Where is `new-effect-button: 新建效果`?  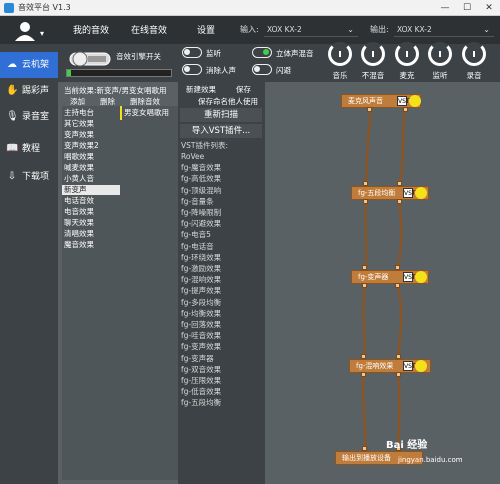
new-effect-button: 新建效果 is located at coordinates (201, 89).